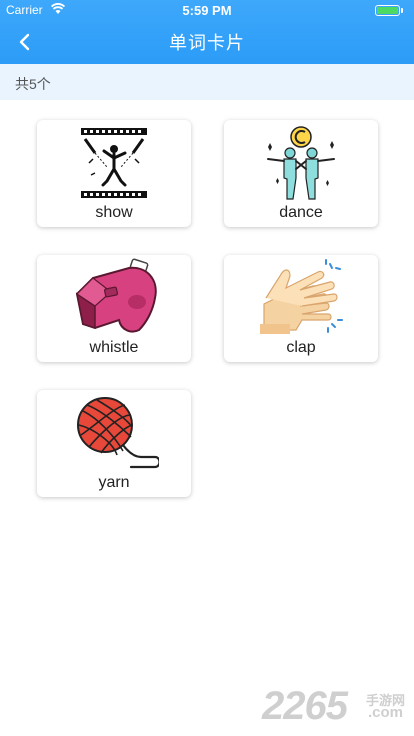 The height and width of the screenshot is (736, 414). I want to click on word-card-show: show, so click(114, 173).